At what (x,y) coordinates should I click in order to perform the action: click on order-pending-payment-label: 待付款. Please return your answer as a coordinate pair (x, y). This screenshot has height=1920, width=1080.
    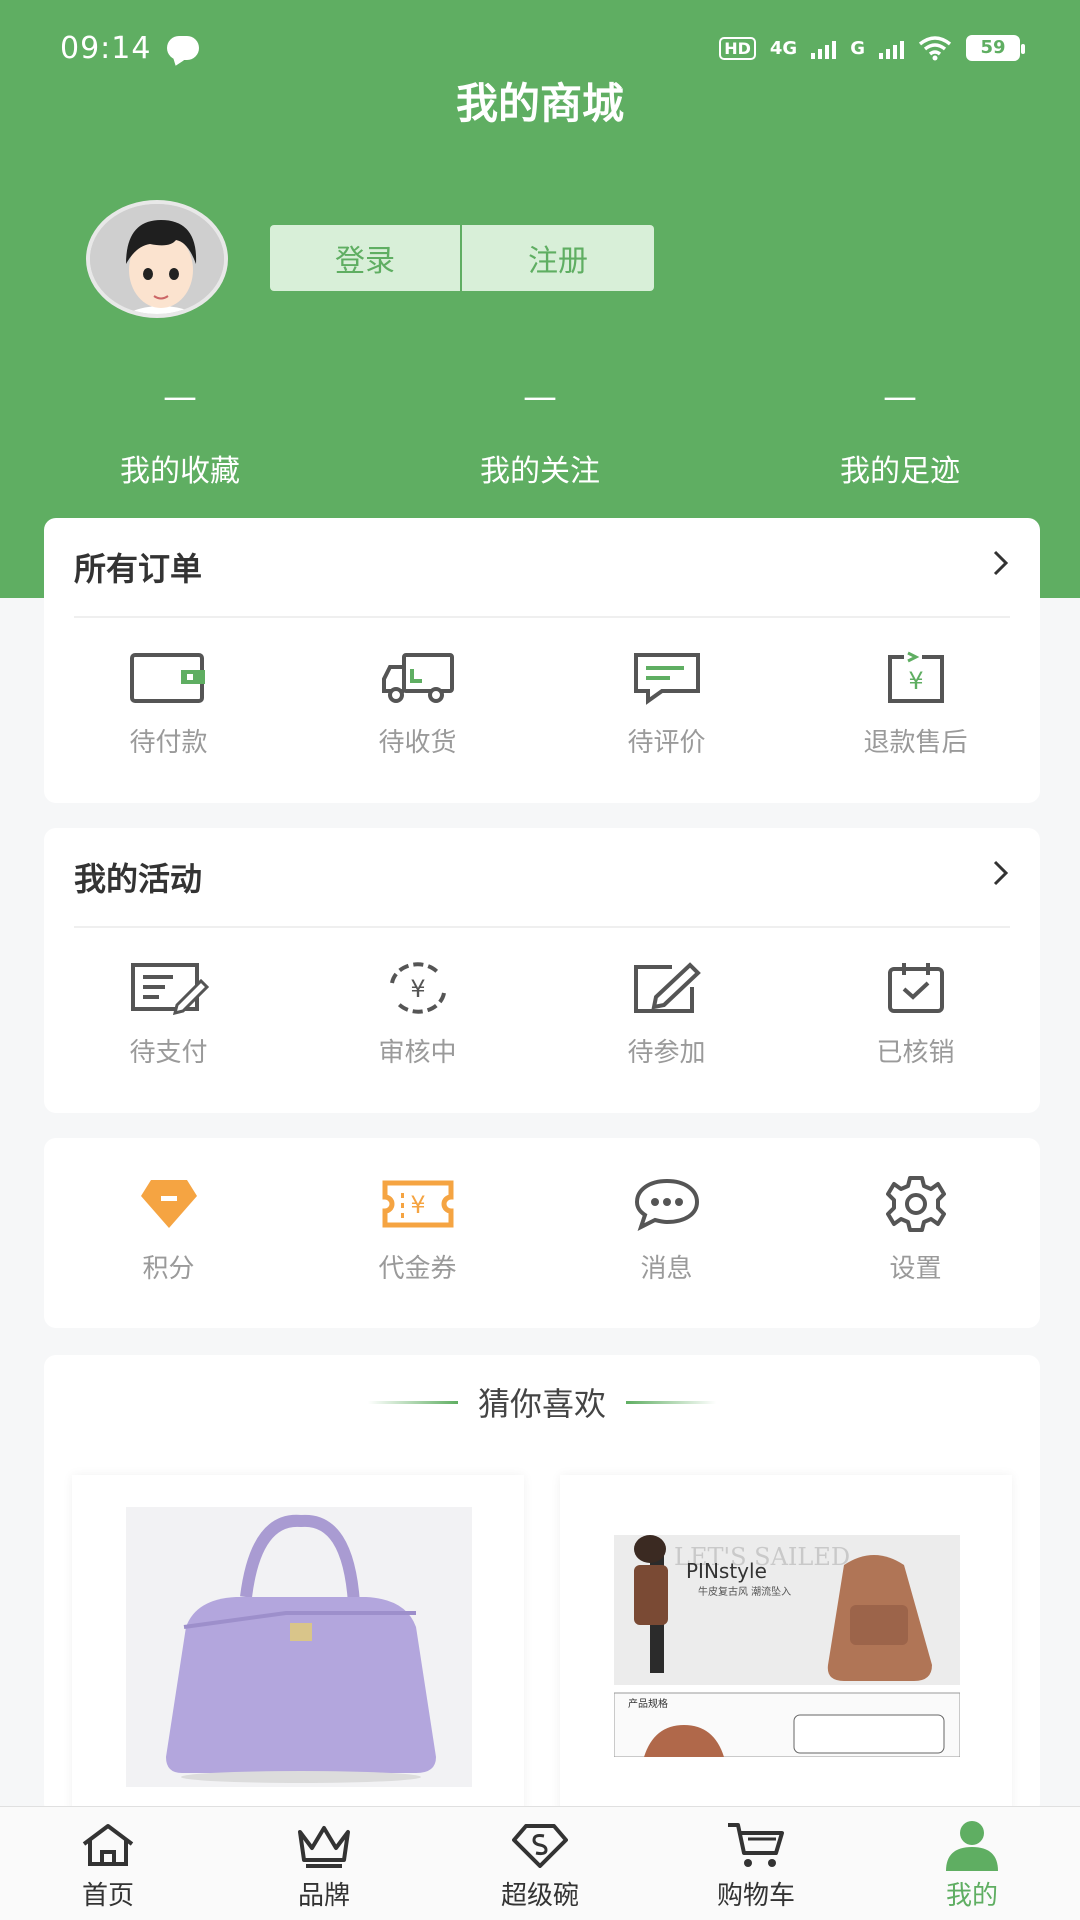
    Looking at the image, I should click on (168, 743).